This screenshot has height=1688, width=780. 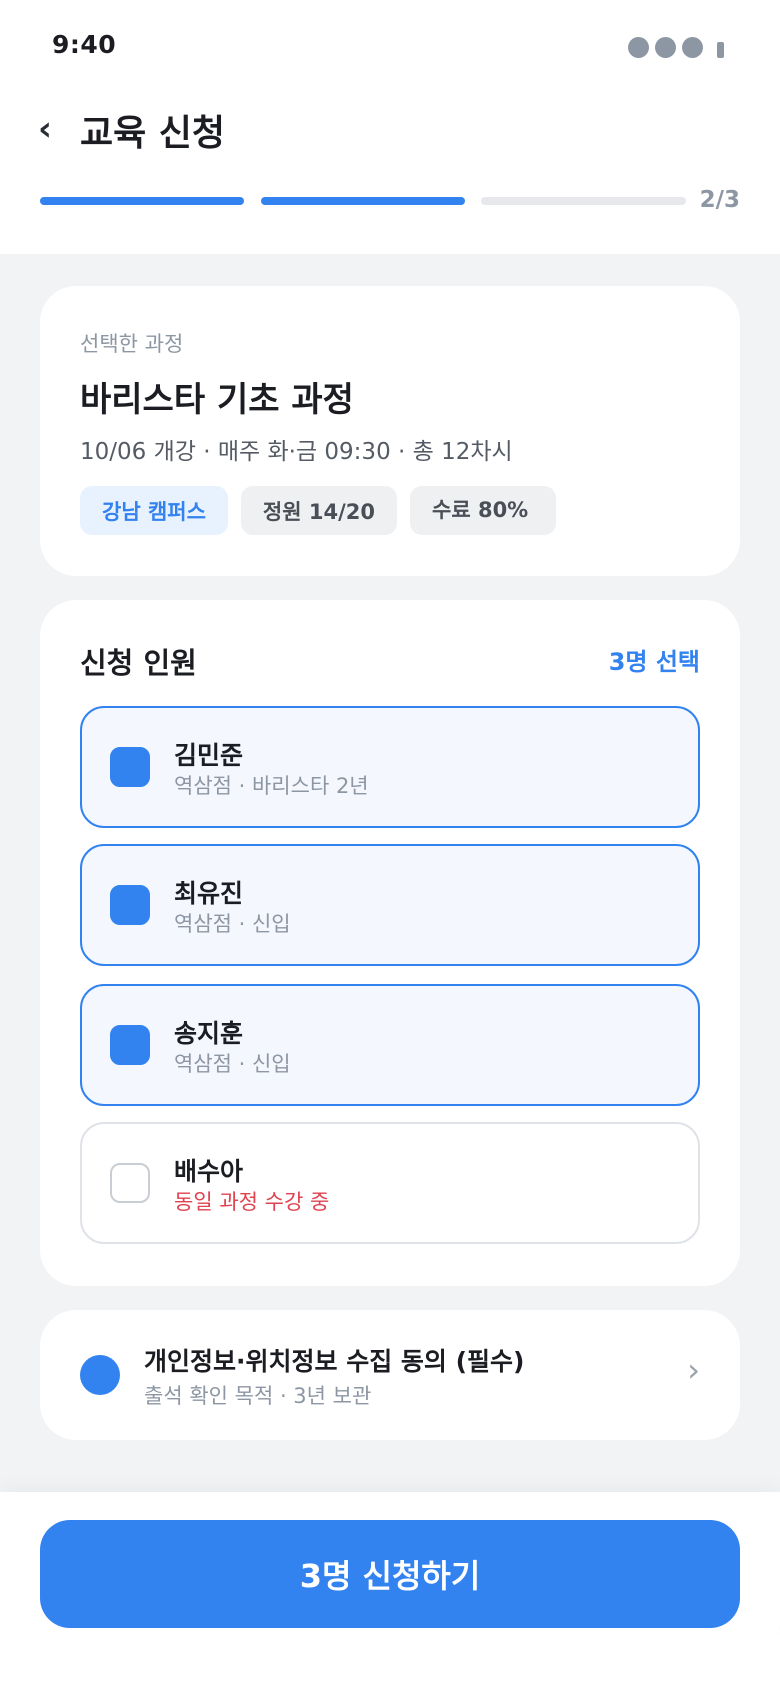 I want to click on page-title: 교육 신청, so click(x=153, y=133).